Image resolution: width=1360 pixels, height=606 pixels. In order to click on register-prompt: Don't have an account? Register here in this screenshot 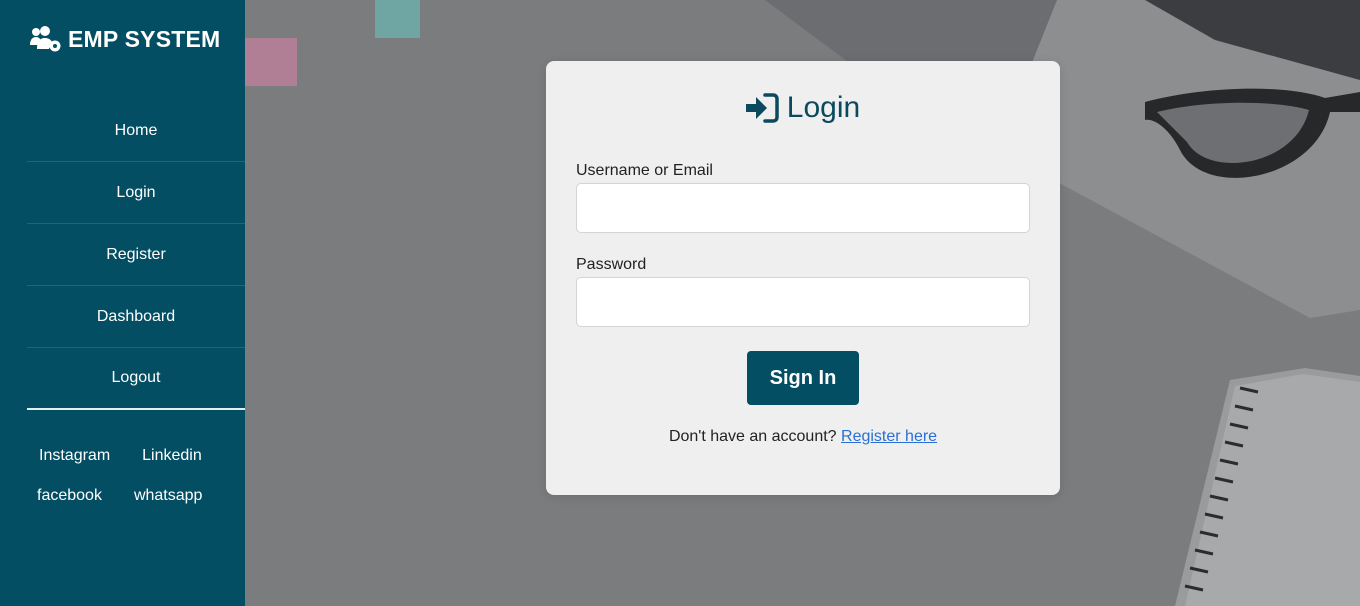, I will do `click(803, 437)`.